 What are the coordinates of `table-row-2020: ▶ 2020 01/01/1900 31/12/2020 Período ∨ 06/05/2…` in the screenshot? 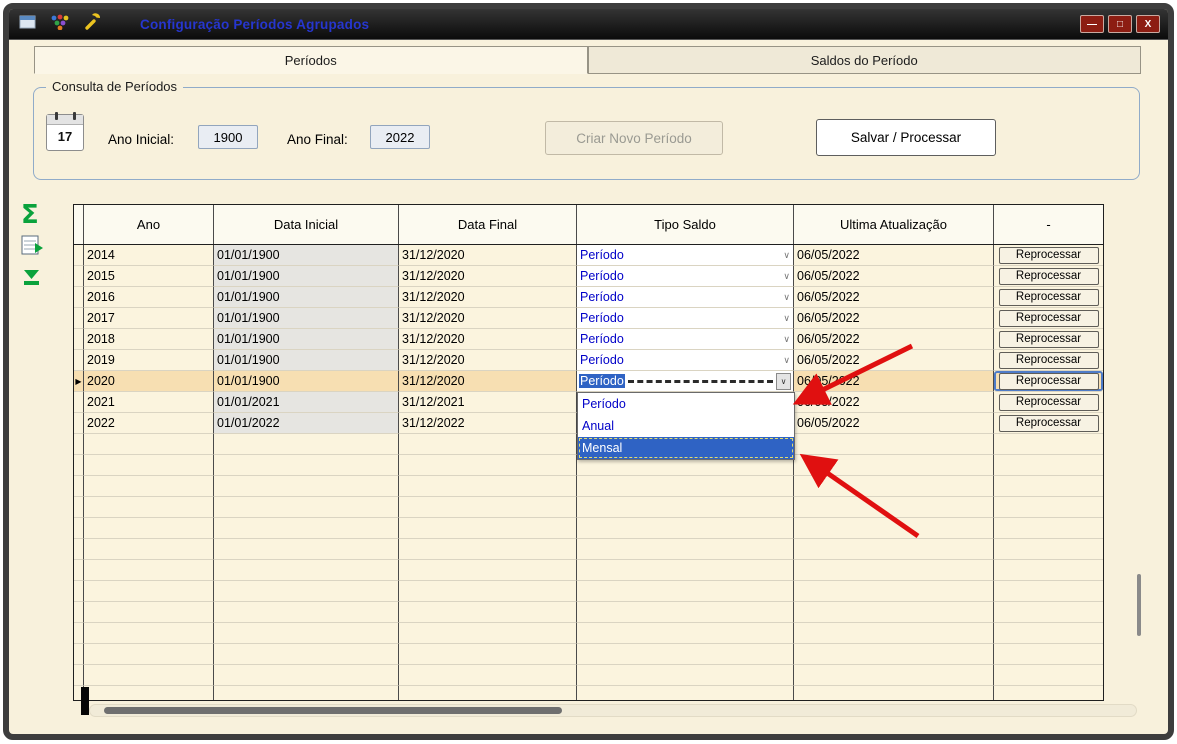 It's located at (588, 381).